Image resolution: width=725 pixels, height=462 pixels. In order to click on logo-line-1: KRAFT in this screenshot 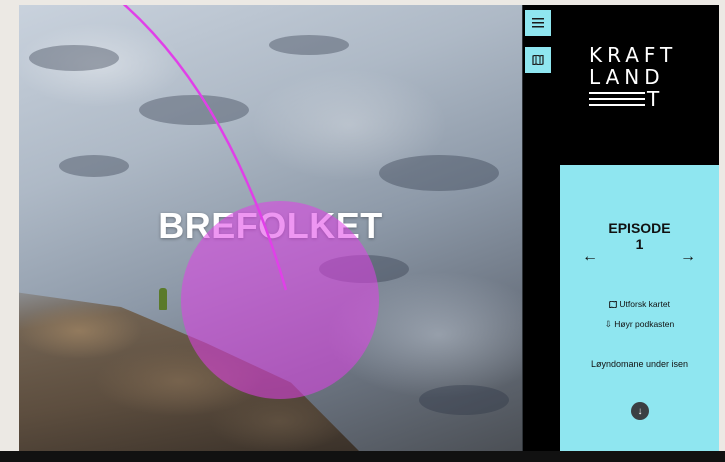, I will do `click(633, 55)`.